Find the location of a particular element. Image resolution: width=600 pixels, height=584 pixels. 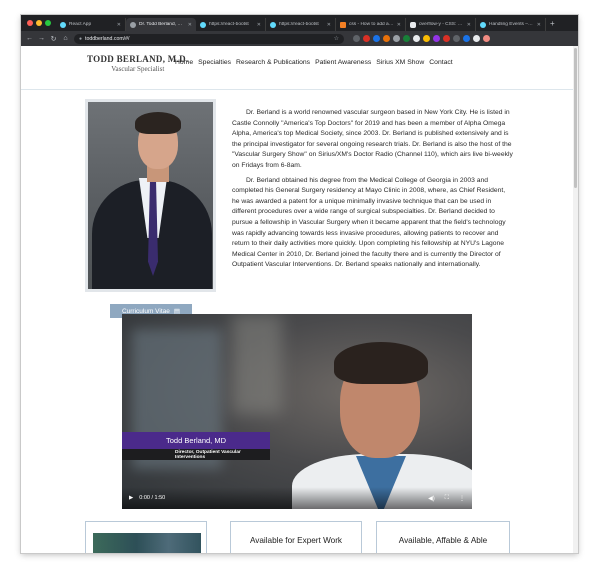

lock-icon: ● is located at coordinates (81, 38).